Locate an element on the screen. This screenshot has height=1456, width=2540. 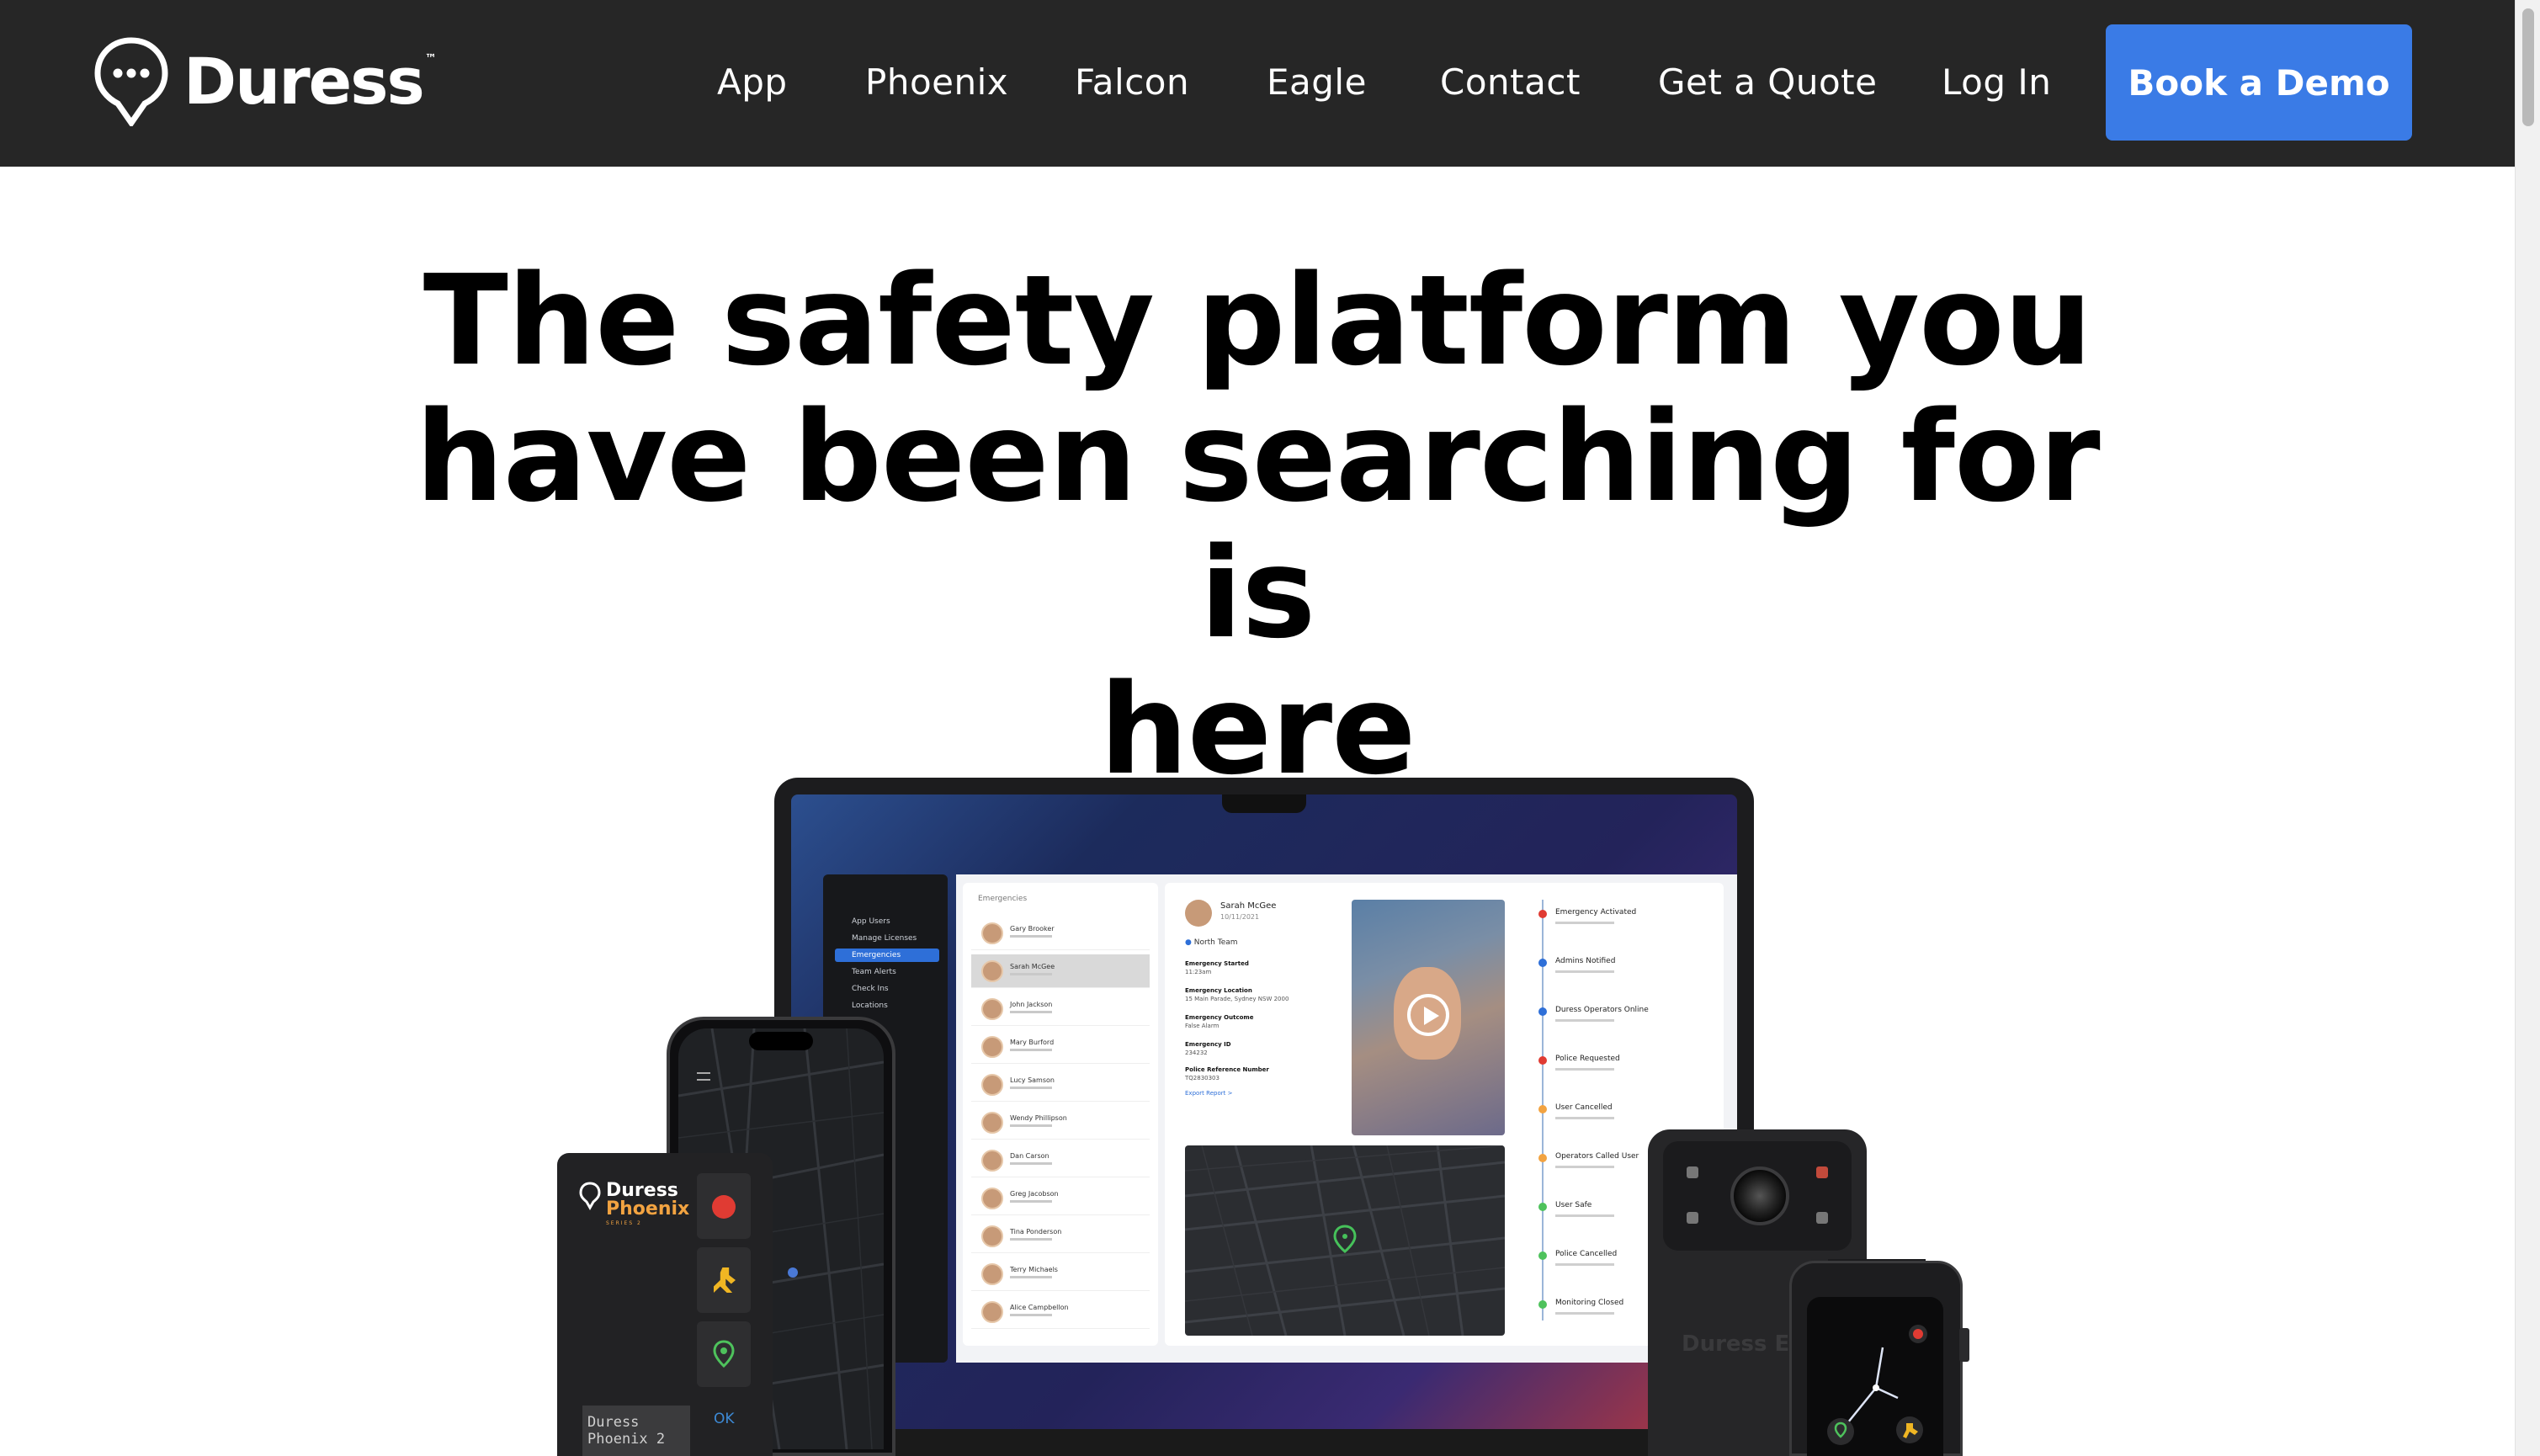
nav-link-app: App is located at coordinates (752, 82).